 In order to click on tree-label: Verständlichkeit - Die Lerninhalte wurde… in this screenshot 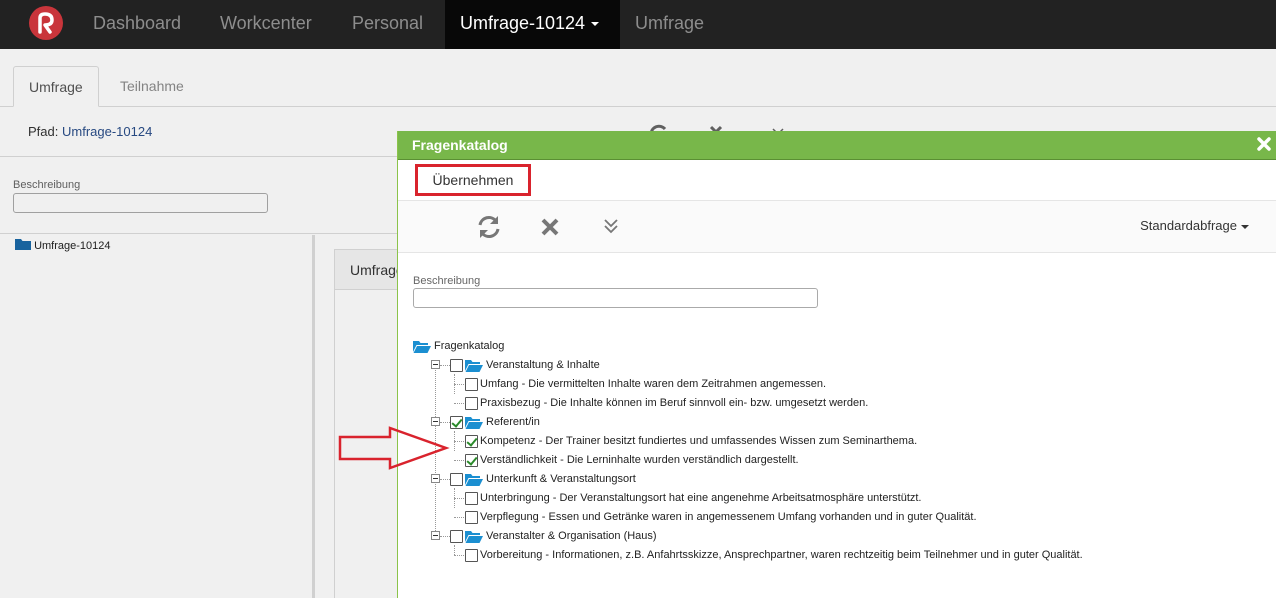, I will do `click(639, 460)`.